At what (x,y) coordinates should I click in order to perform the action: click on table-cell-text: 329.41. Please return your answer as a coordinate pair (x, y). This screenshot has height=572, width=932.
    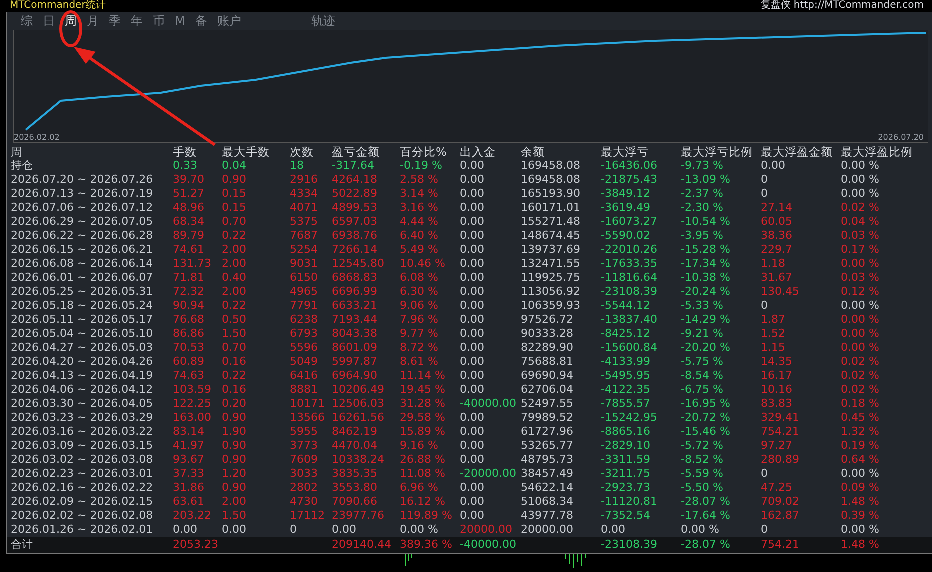
    Looking at the image, I should click on (780, 418).